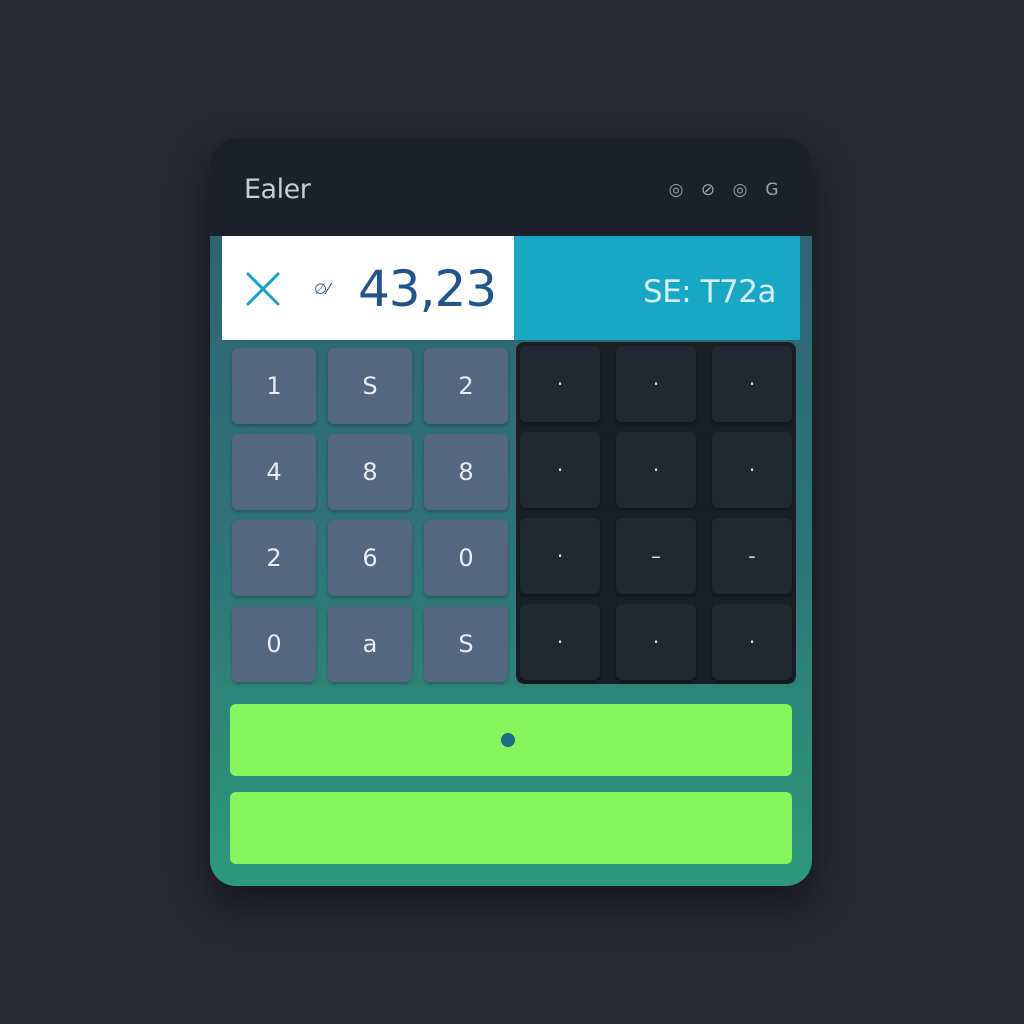  I want to click on function-keypad: · · · · · · · – - · · ·, so click(656, 513).